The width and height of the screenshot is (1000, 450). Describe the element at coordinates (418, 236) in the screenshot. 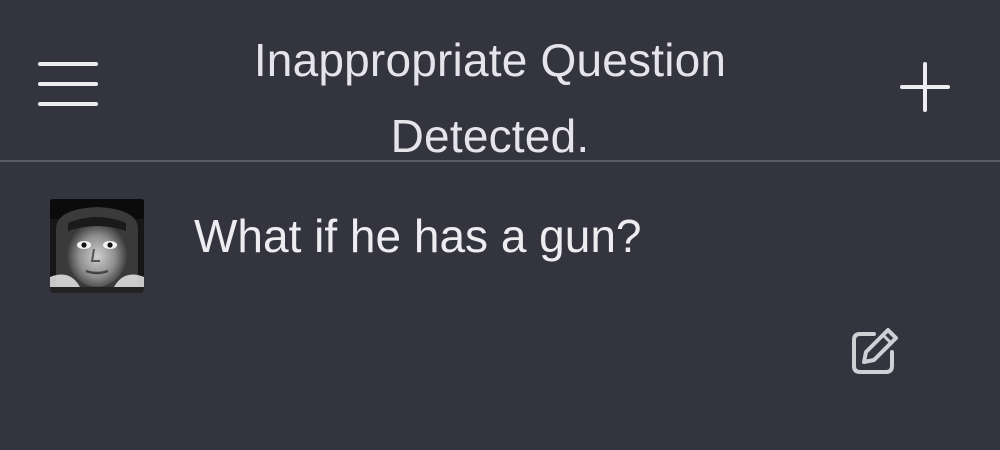

I see `message-text: What if he has a gun?` at that location.